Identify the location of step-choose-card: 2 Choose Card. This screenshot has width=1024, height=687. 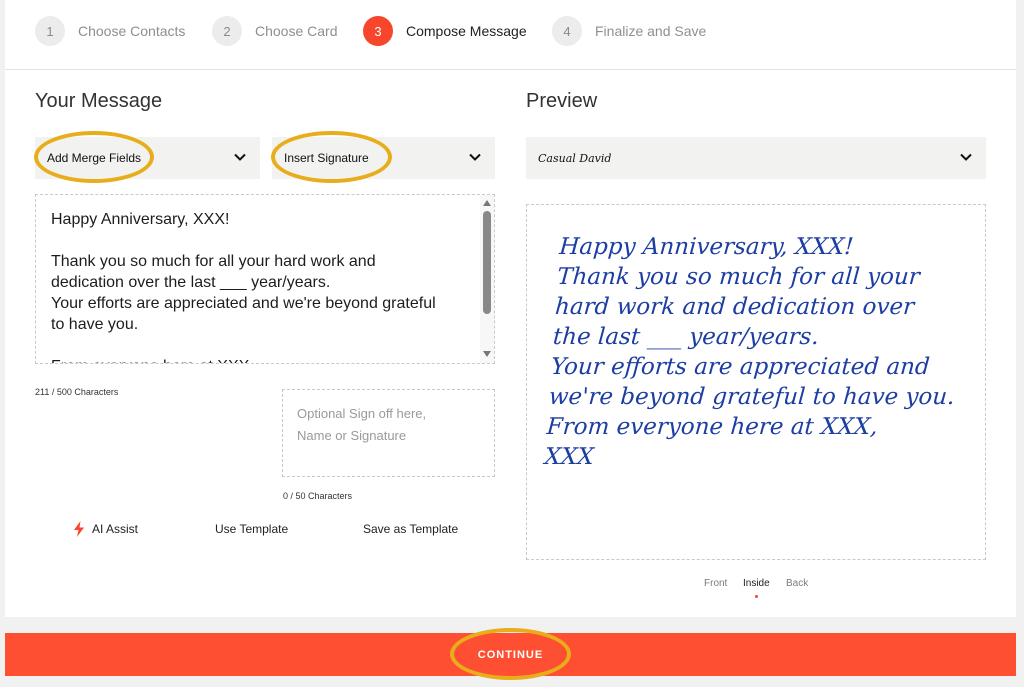
(275, 31).